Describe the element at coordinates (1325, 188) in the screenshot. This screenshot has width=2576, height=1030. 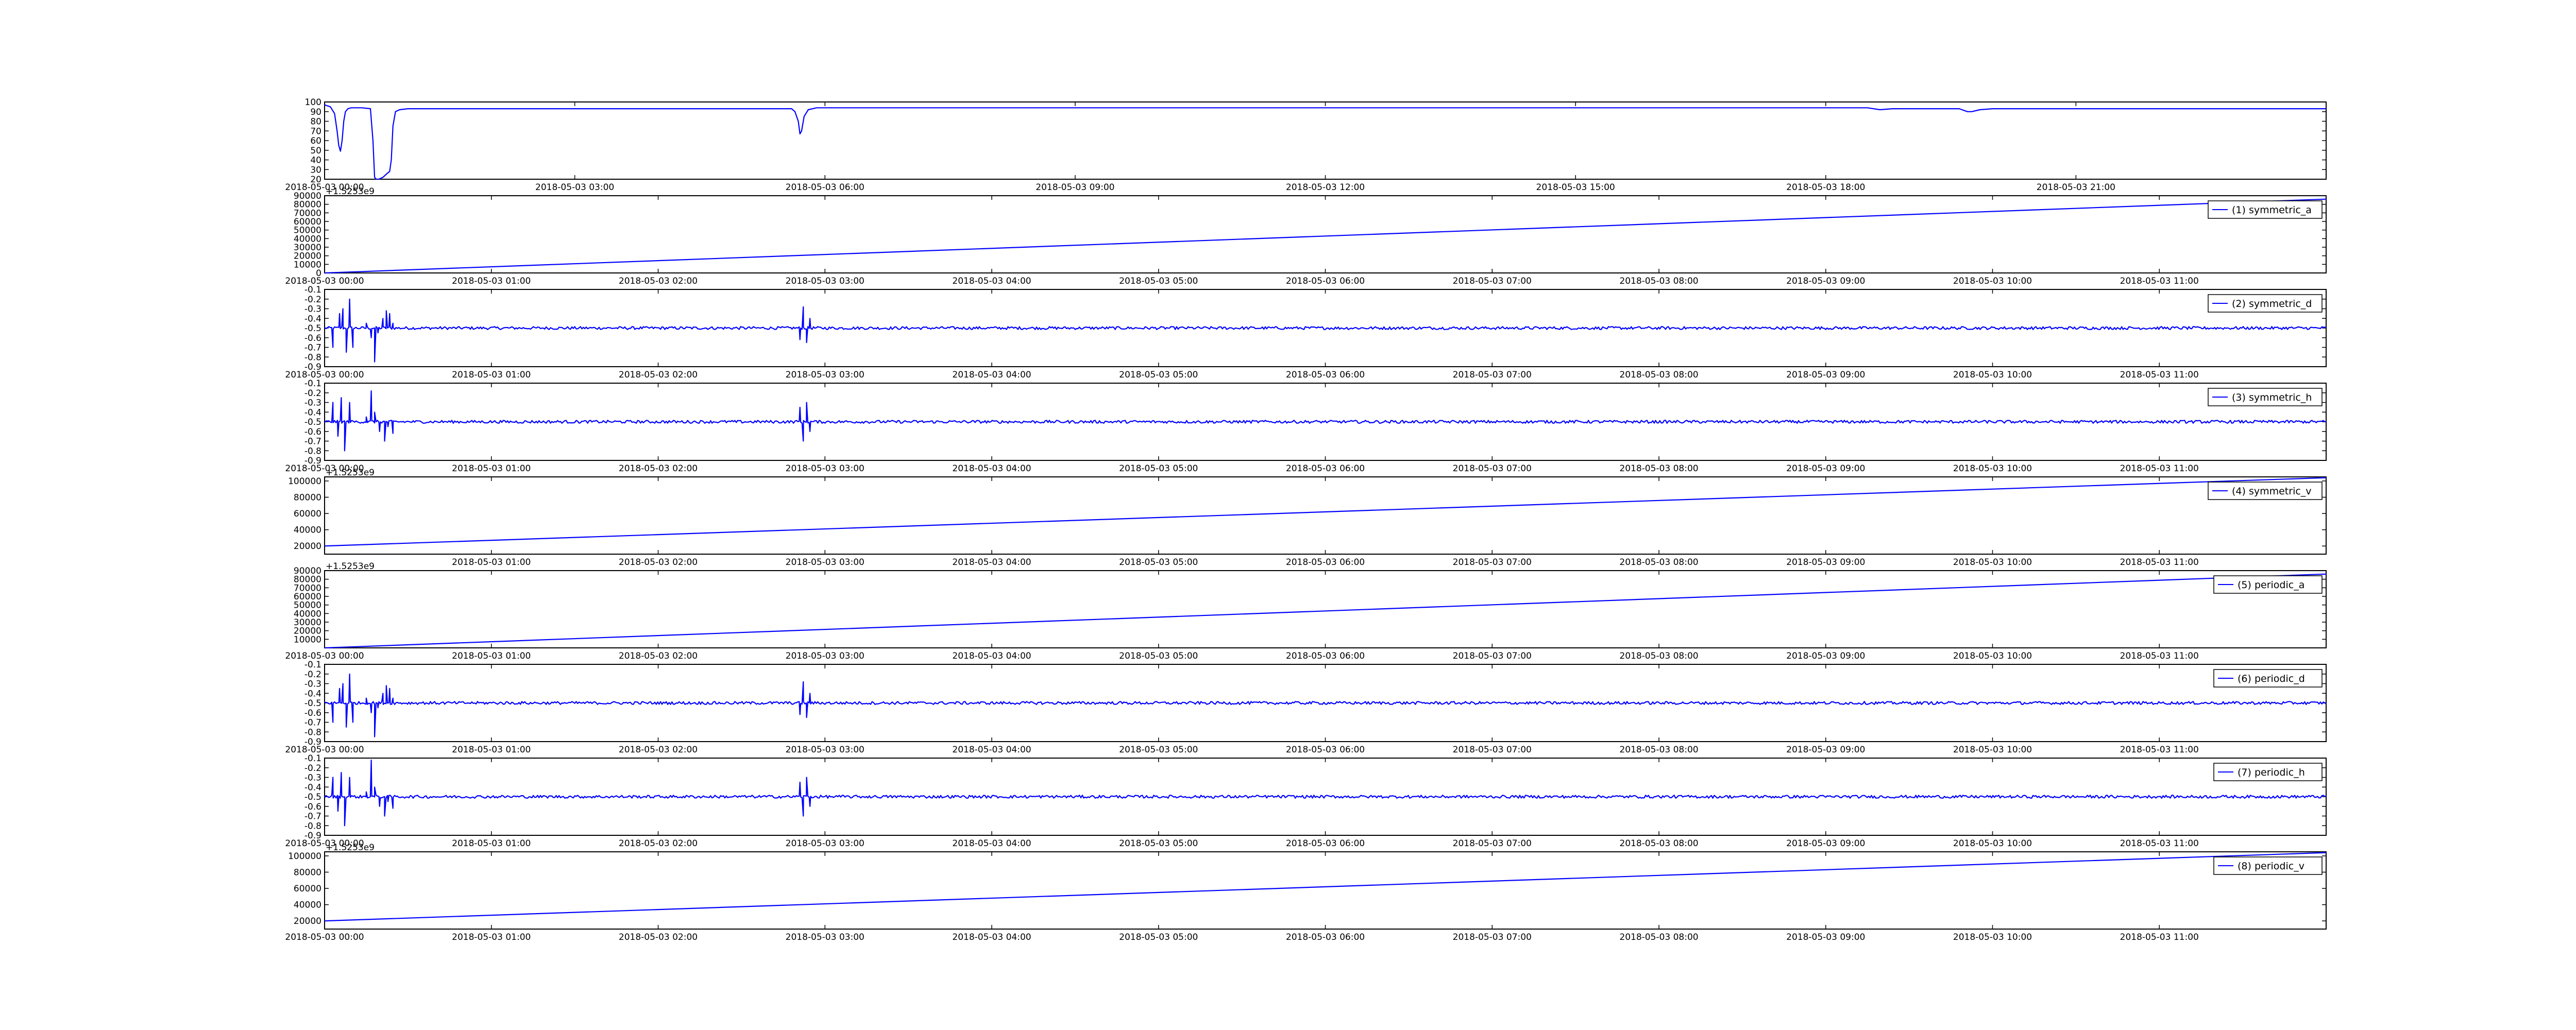
I see `x-tick-label: 2018-05-03 12:00` at that location.